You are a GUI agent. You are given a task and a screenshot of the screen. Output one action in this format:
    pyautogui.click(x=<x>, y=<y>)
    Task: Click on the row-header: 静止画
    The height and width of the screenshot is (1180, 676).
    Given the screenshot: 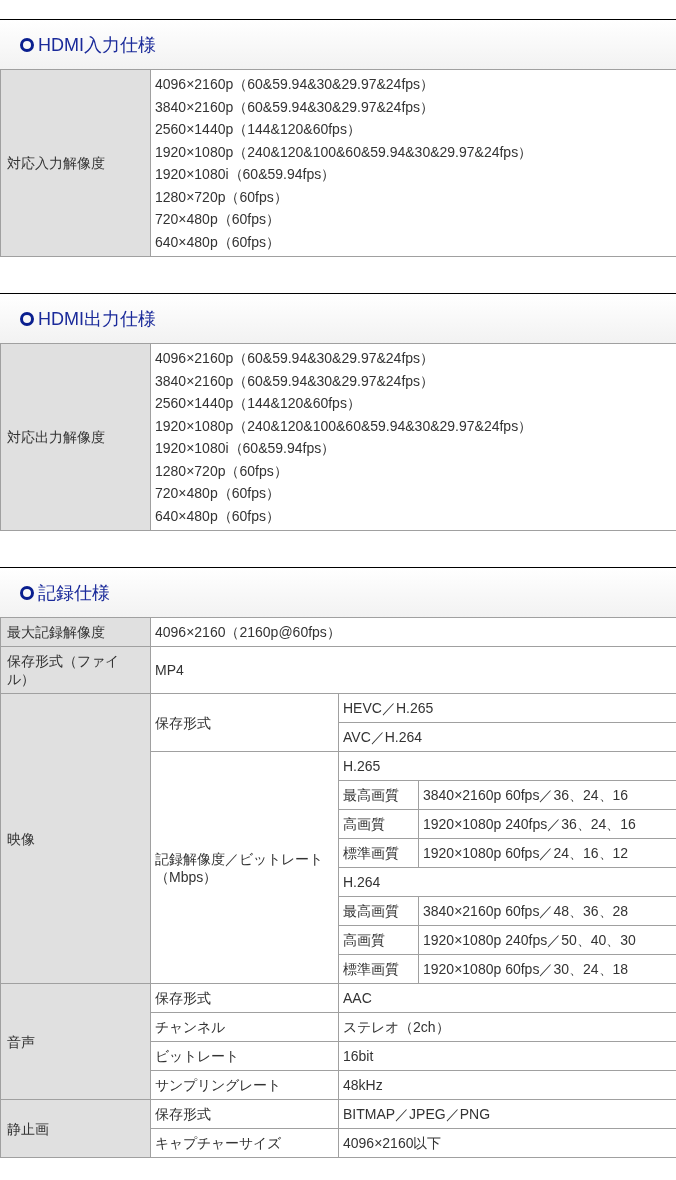 What is the action you would take?
    pyautogui.click(x=75, y=1128)
    